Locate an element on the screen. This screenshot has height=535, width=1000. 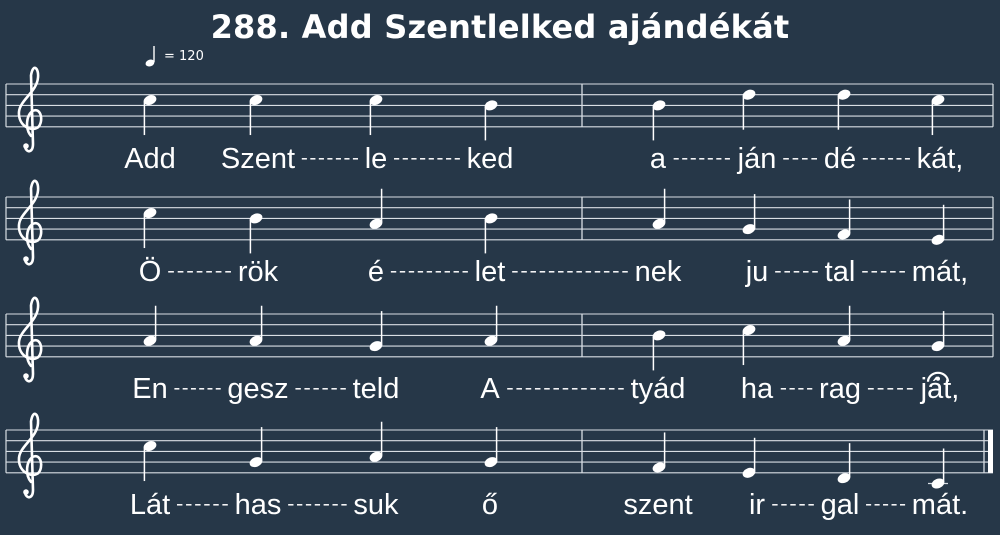
lyric-syllable: En is located at coordinates (149, 389).